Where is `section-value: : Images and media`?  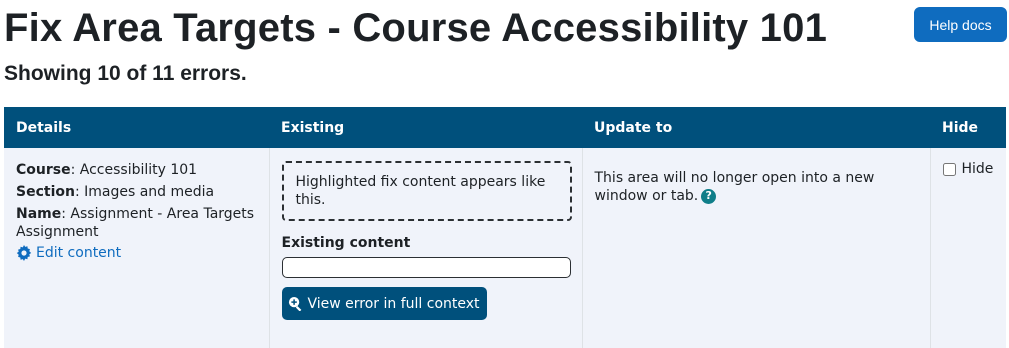 section-value: : Images and media is located at coordinates (144, 192).